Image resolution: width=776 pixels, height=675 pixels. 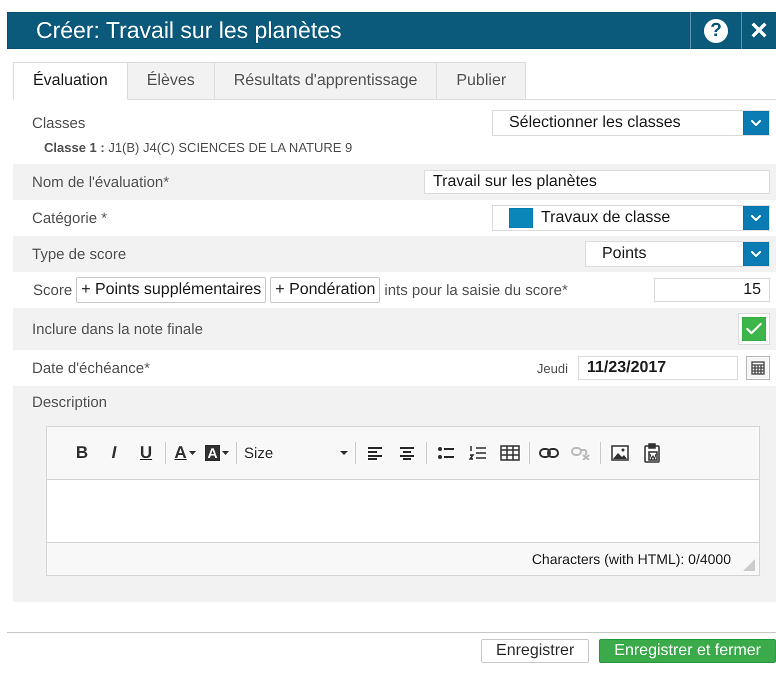 What do you see at coordinates (217, 453) in the screenshot?
I see `background-color-button: A` at bounding box center [217, 453].